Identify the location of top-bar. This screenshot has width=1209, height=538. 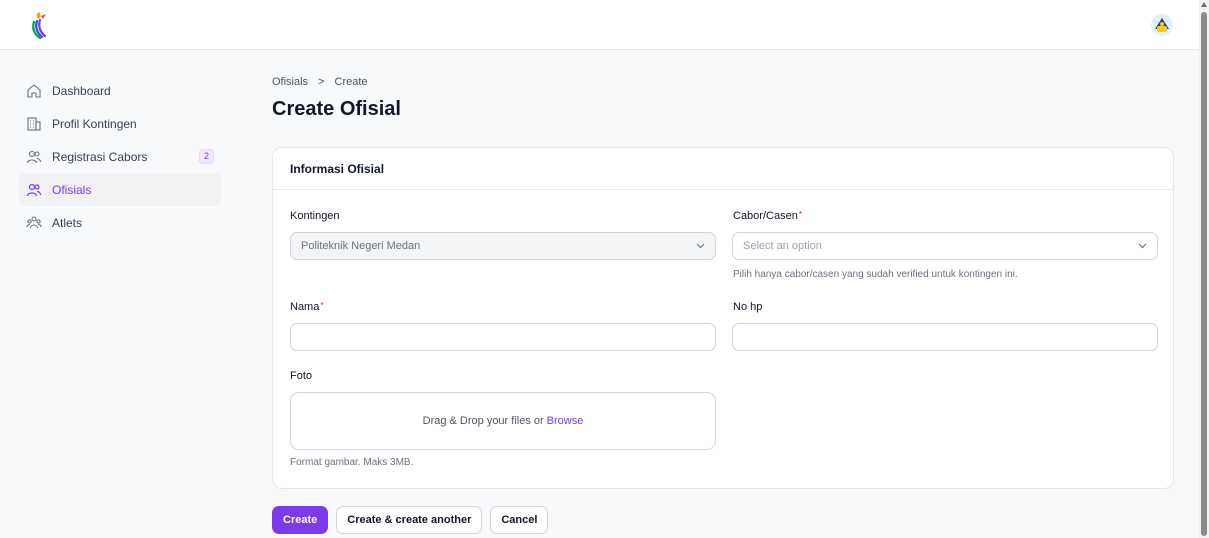
(599, 25).